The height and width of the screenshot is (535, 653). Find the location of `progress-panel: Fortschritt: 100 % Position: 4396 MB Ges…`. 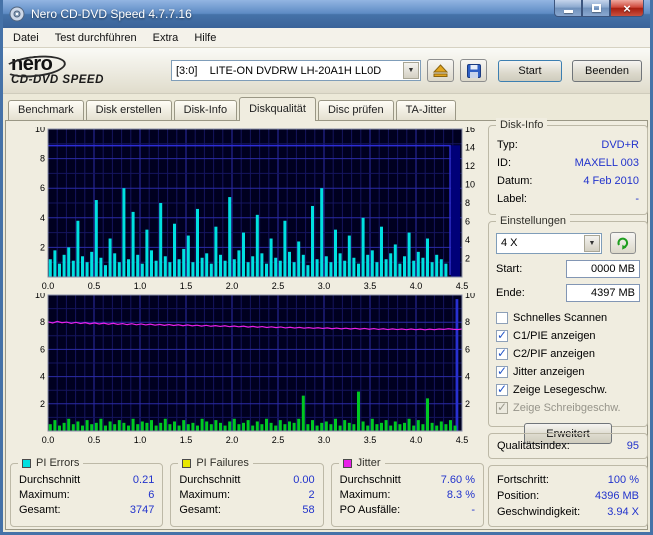

progress-panel: Fortschritt: 100 % Position: 4396 MB Ges… is located at coordinates (568, 496).